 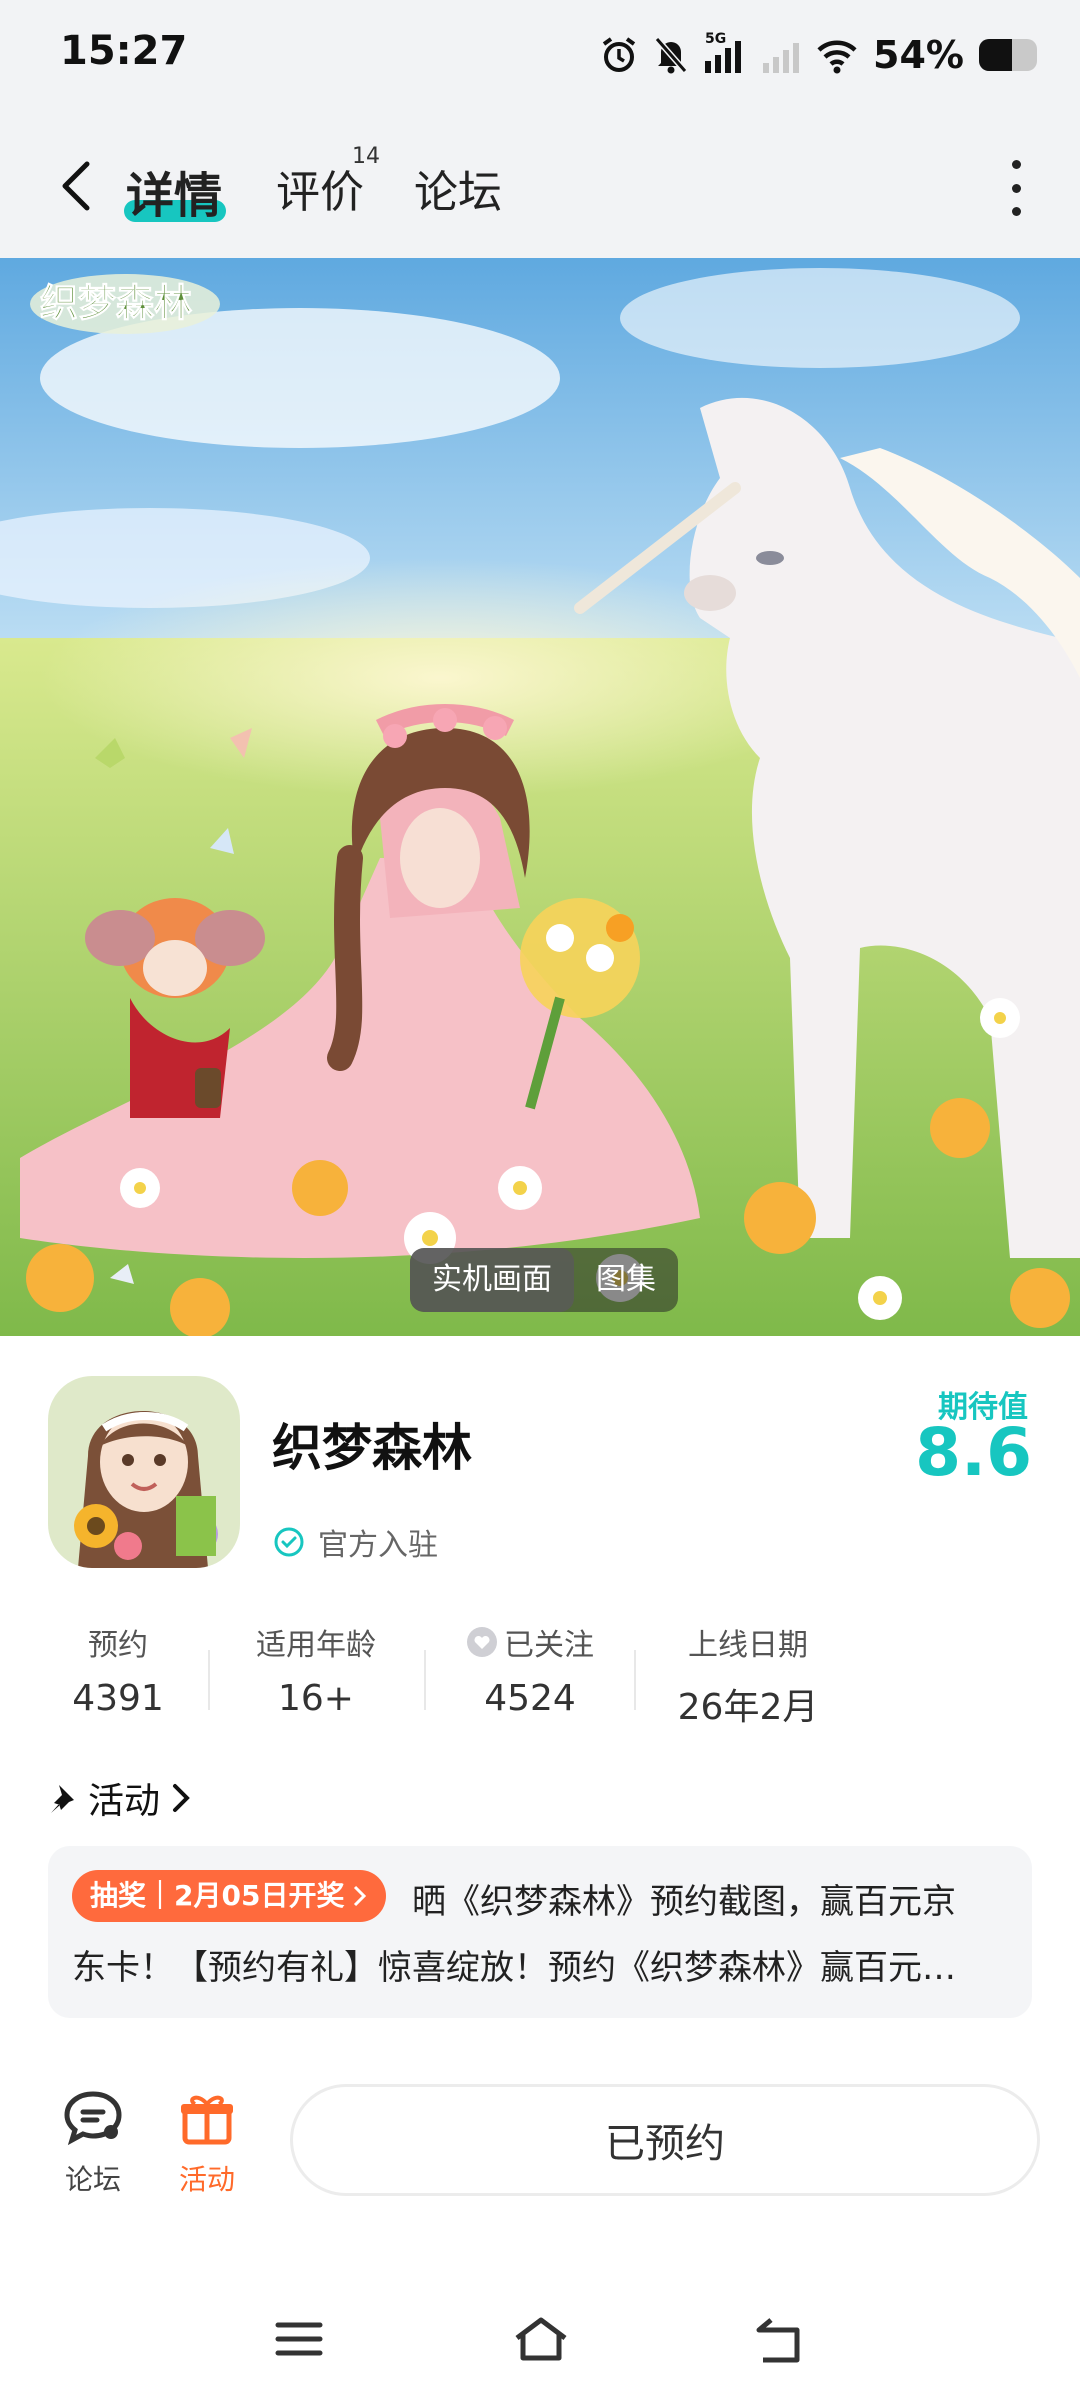 I want to click on heart-badge-icon, so click(x=482, y=1642).